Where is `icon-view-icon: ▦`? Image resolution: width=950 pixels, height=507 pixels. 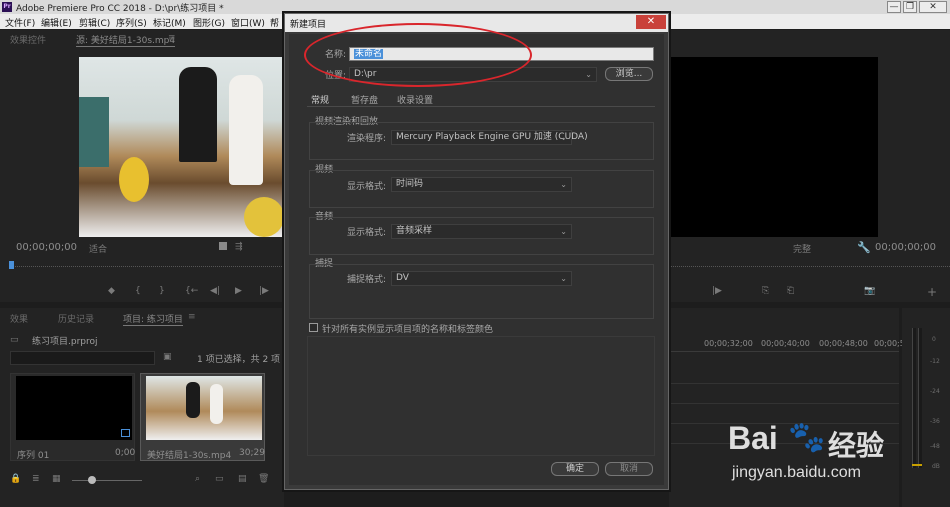 icon-view-icon: ▦ is located at coordinates (56, 479).